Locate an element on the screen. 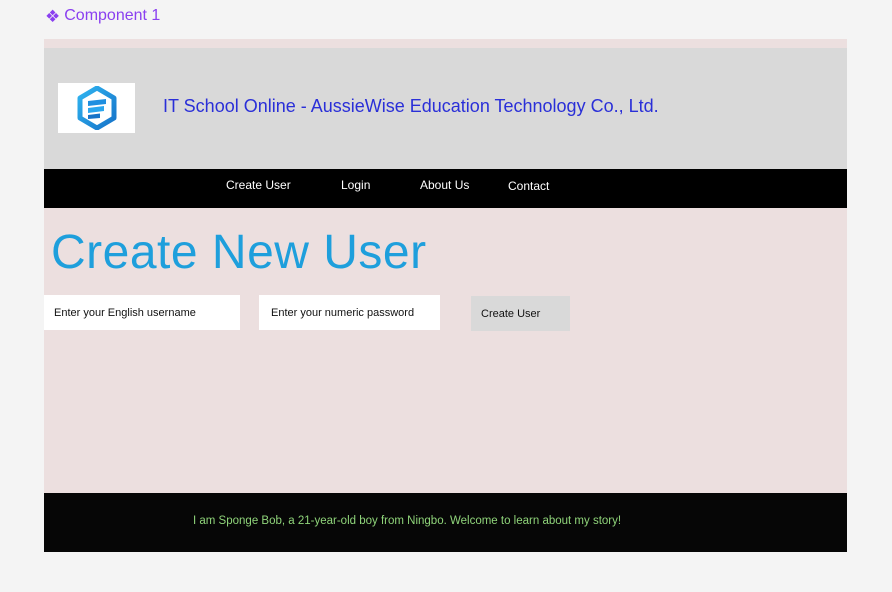  component-label: ❖ Component 1 is located at coordinates (102, 16).